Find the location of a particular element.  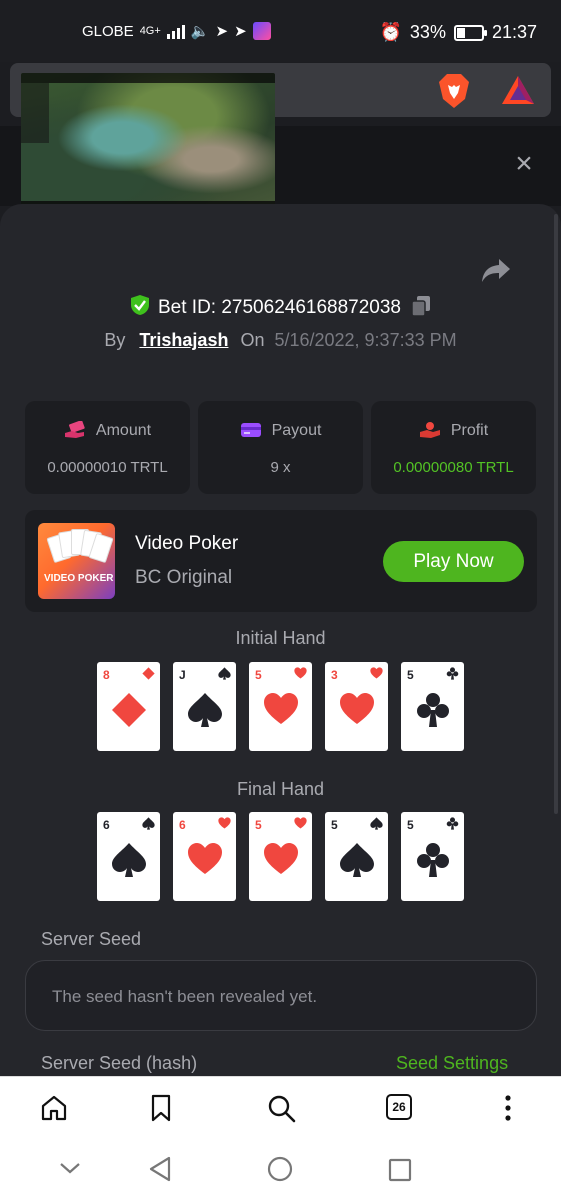

server-seed-field: The seed hasn't been revealed yet. is located at coordinates (281, 995).